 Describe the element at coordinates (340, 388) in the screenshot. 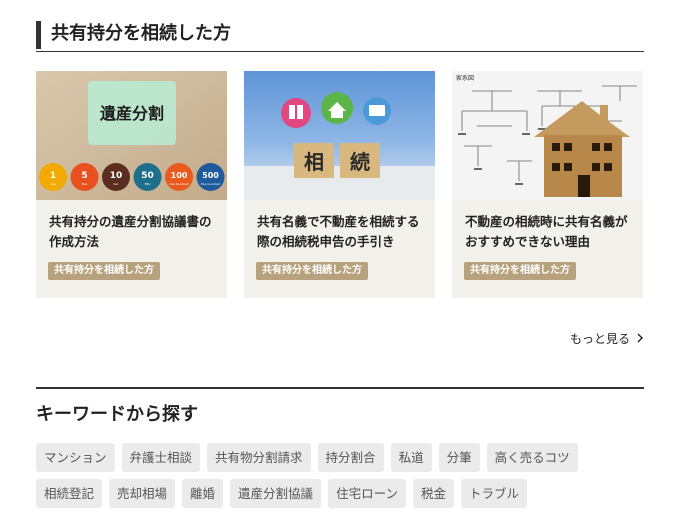

I see `divider` at that location.